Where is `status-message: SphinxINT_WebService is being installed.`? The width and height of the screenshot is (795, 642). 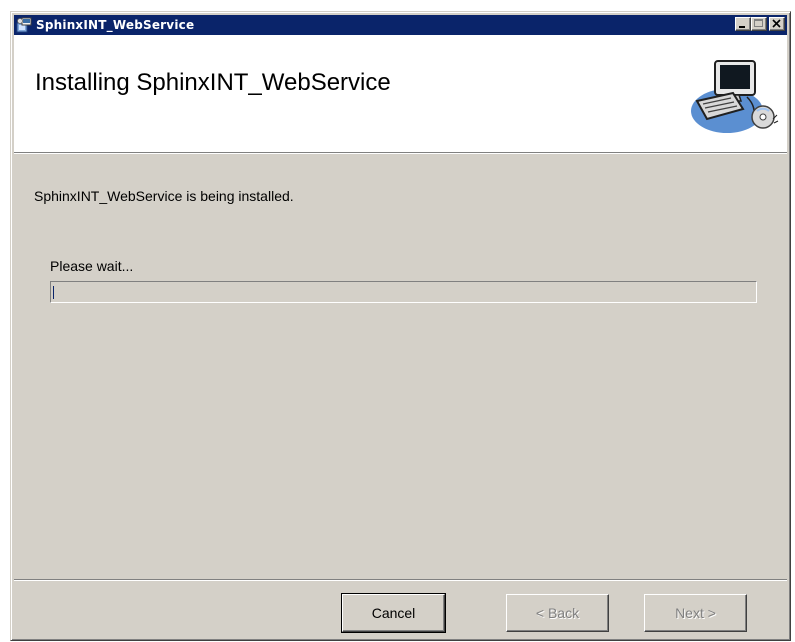
status-message: SphinxINT_WebService is being installed. is located at coordinates (164, 196).